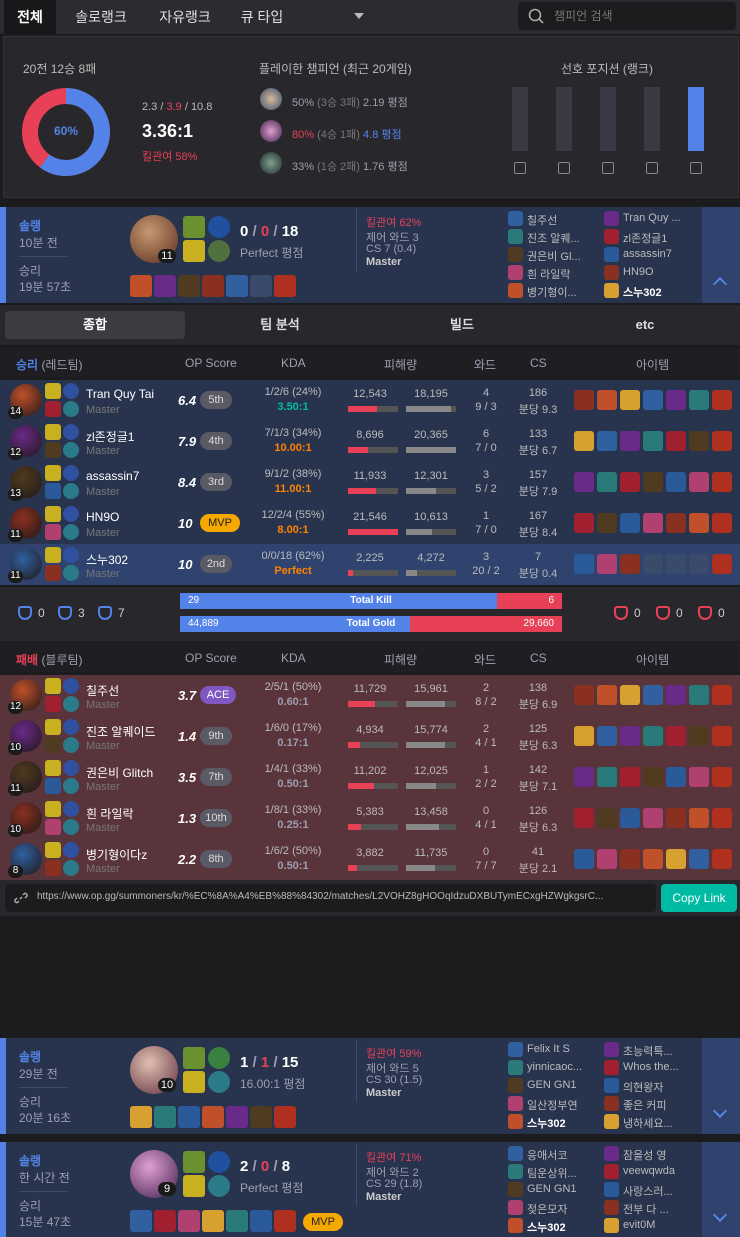  What do you see at coordinates (645, 325) in the screenshot?
I see `tab-etc: etc` at bounding box center [645, 325].